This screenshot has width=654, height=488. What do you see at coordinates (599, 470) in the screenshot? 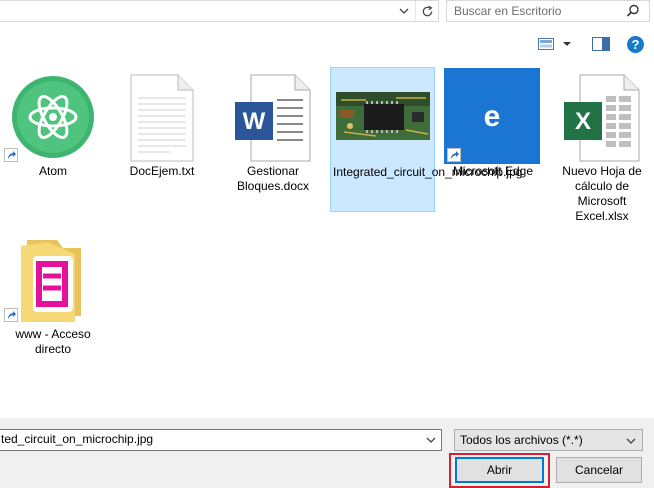
I see `cancel-button: Cancelar` at bounding box center [599, 470].